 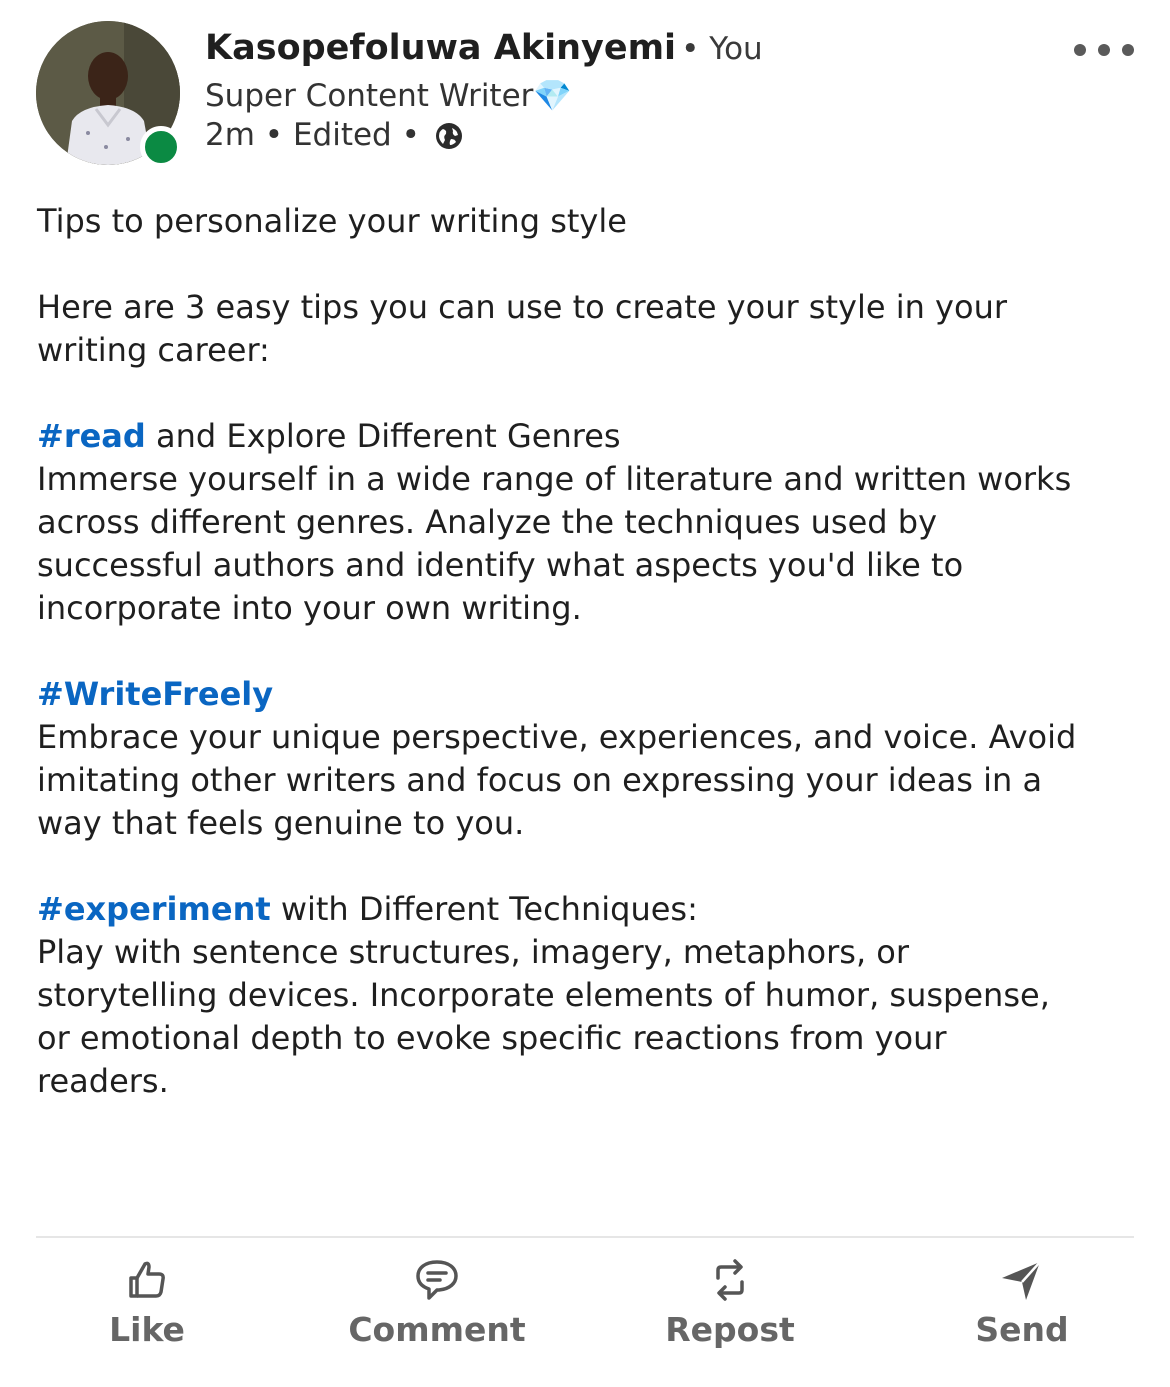 I want to click on thumbs-up-icon, so click(x=147, y=1279).